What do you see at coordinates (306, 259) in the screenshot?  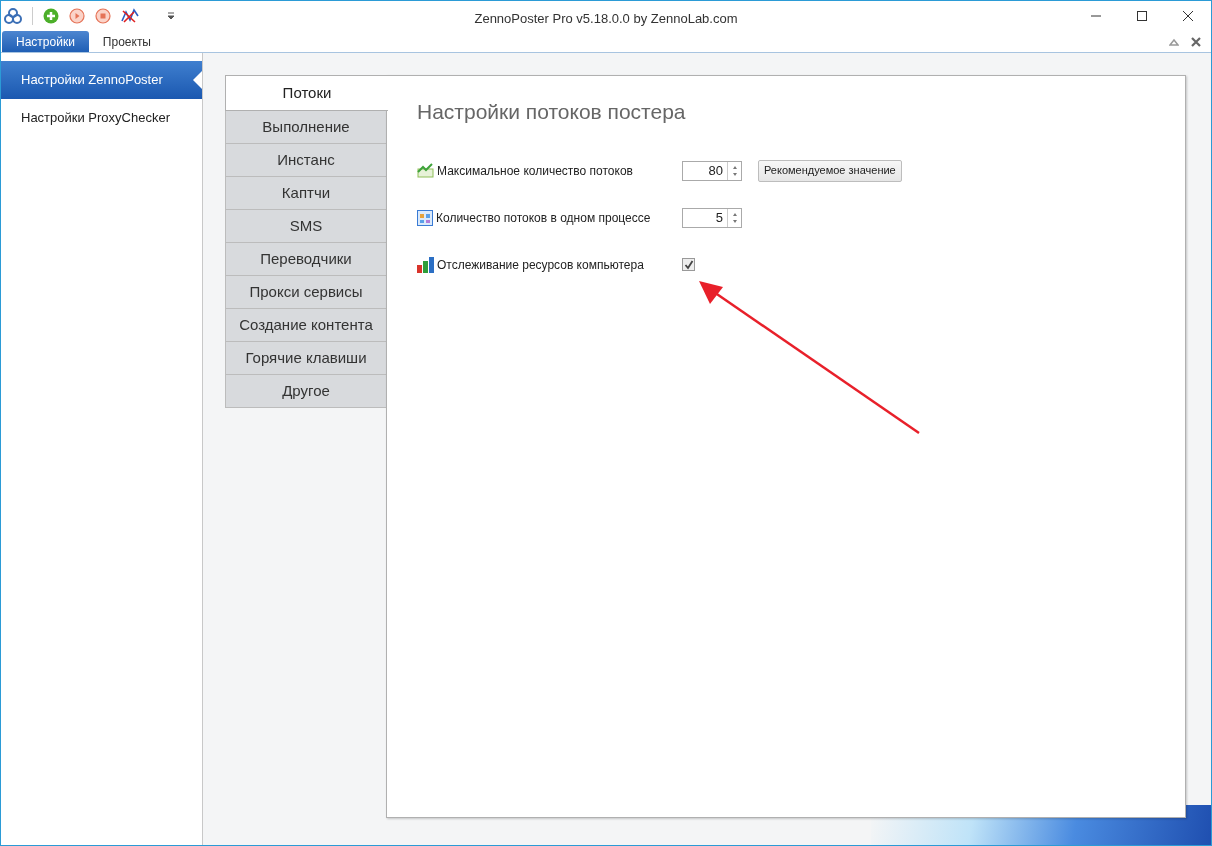 I see `settings-tab: Переводчики` at bounding box center [306, 259].